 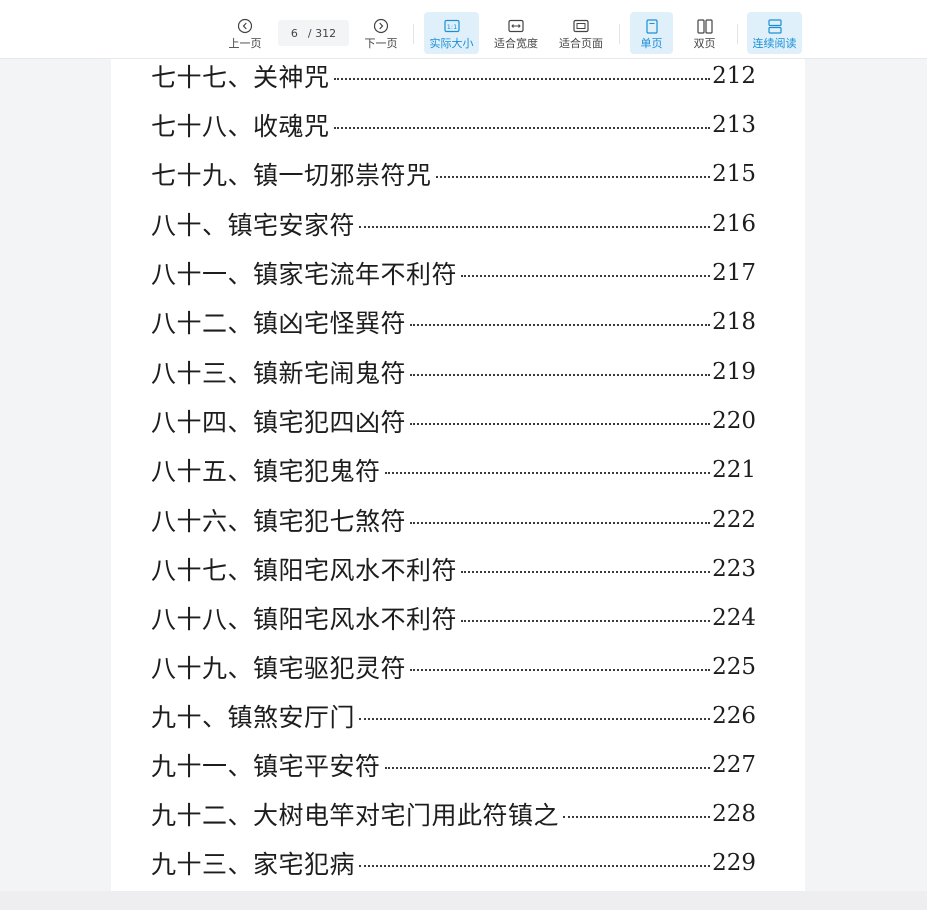 I want to click on toc-entry-page: 218, so click(x=734, y=322).